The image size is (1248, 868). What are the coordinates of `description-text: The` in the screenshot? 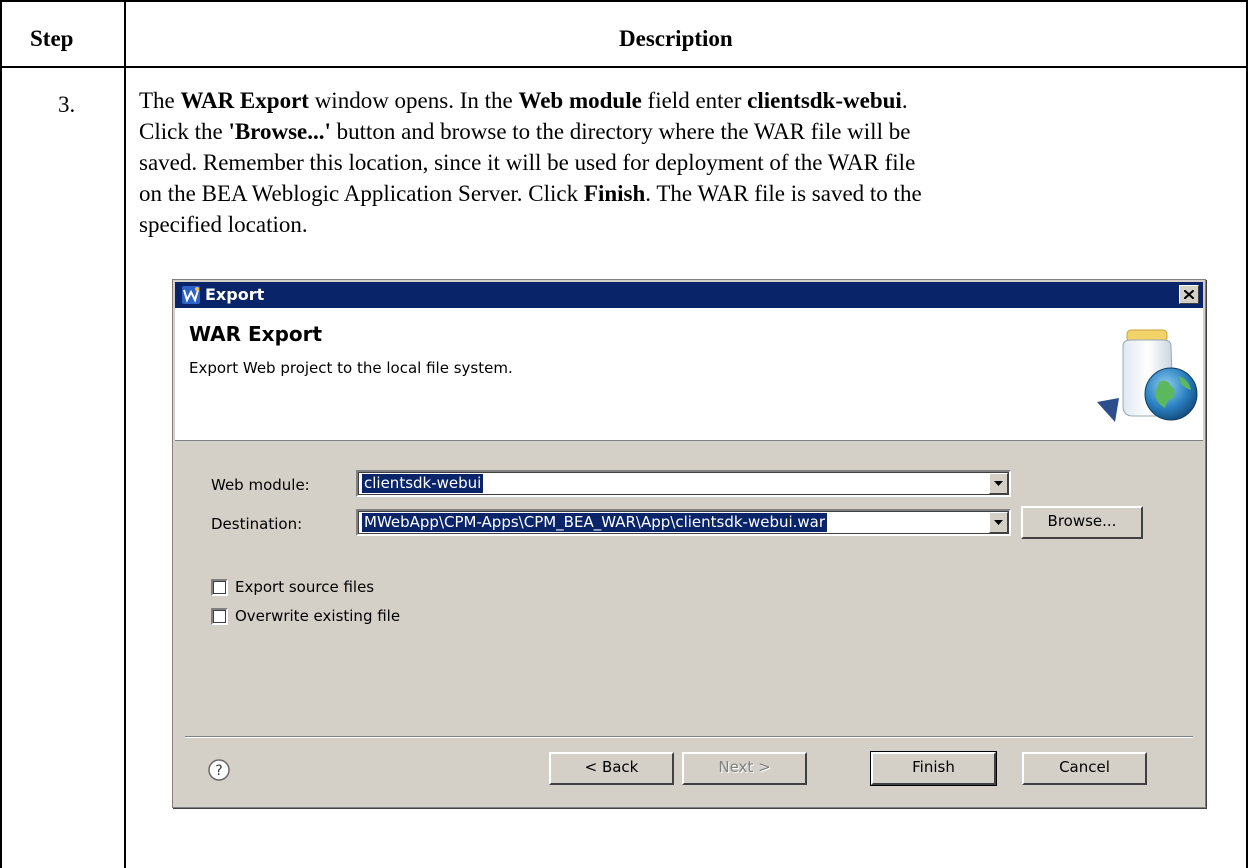 It's located at (160, 100).